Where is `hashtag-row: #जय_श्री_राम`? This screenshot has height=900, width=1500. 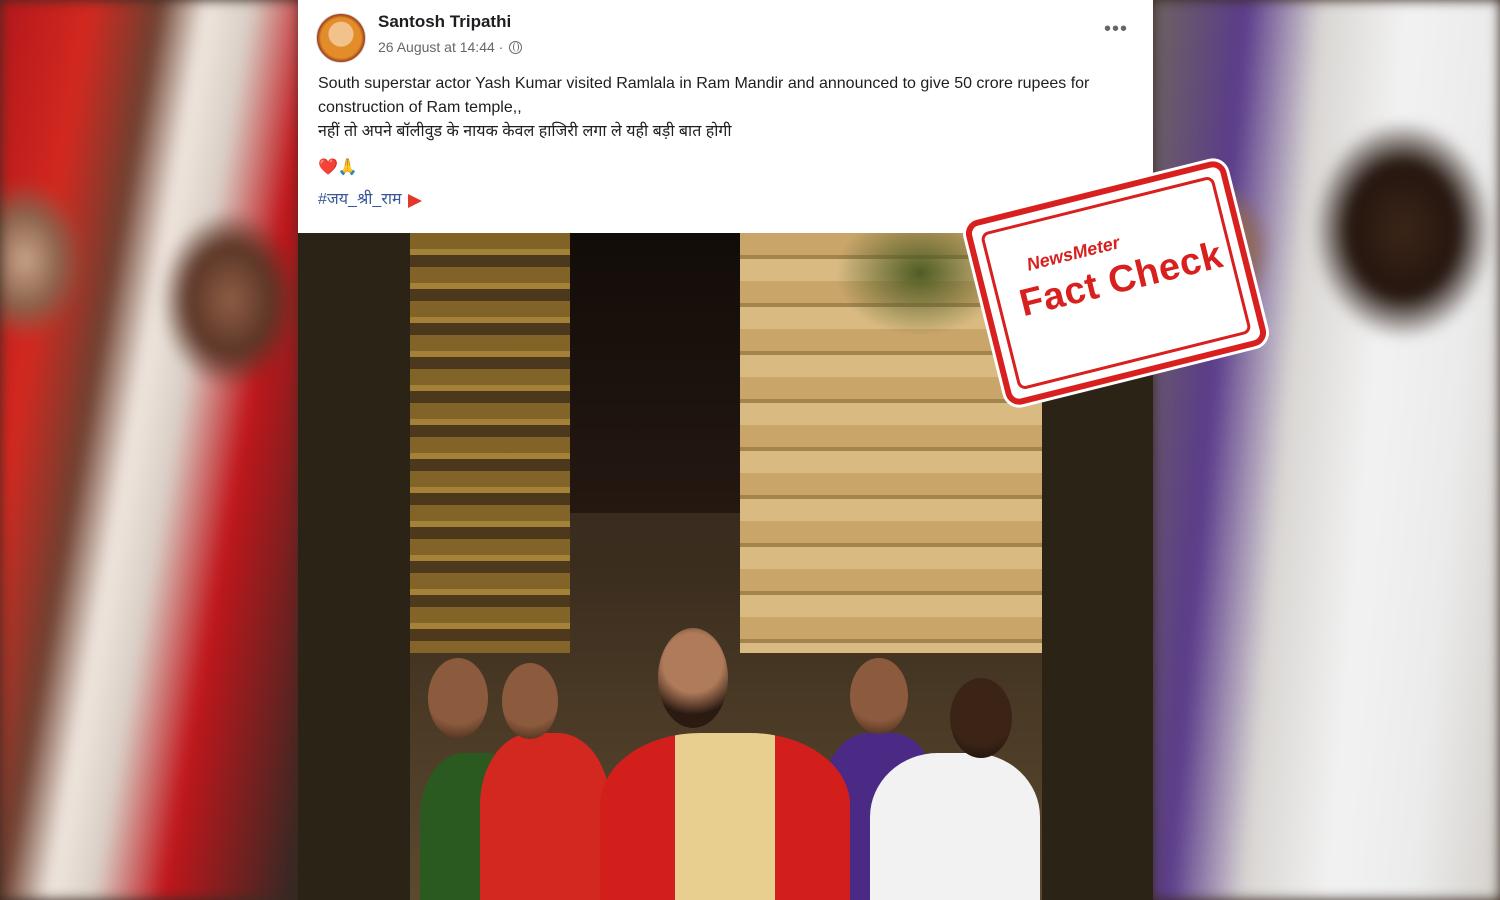 hashtag-row: #जय_श्री_राम is located at coordinates (728, 200).